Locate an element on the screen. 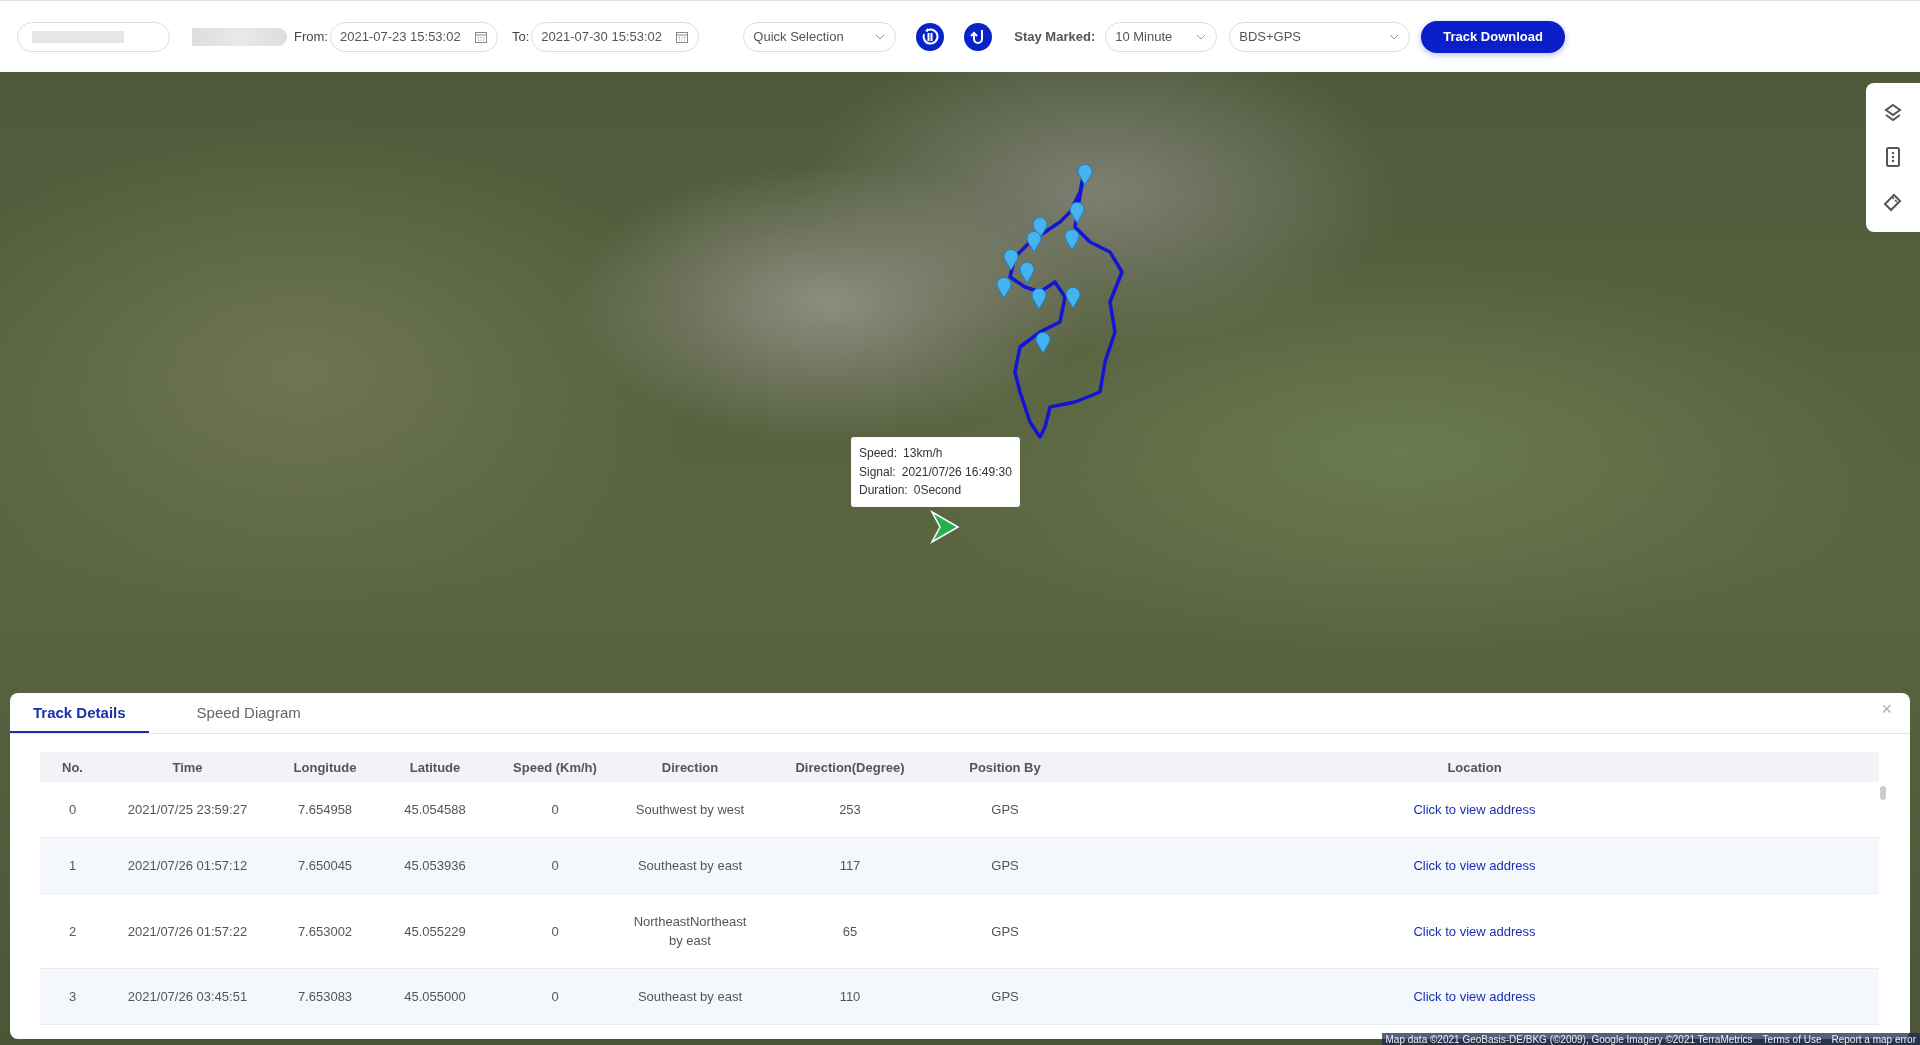  stay-marked-label: Stay Marked: is located at coordinates (1055, 36).